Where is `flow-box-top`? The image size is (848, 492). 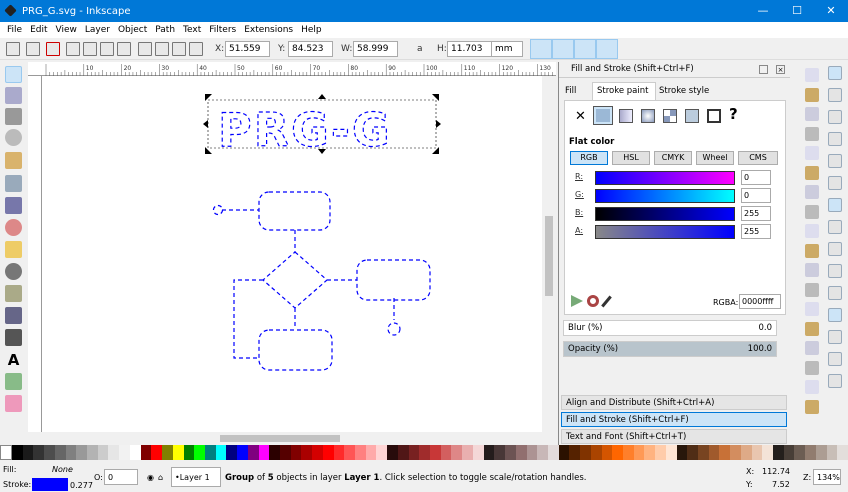
flow-box-top is located at coordinates (294, 211).